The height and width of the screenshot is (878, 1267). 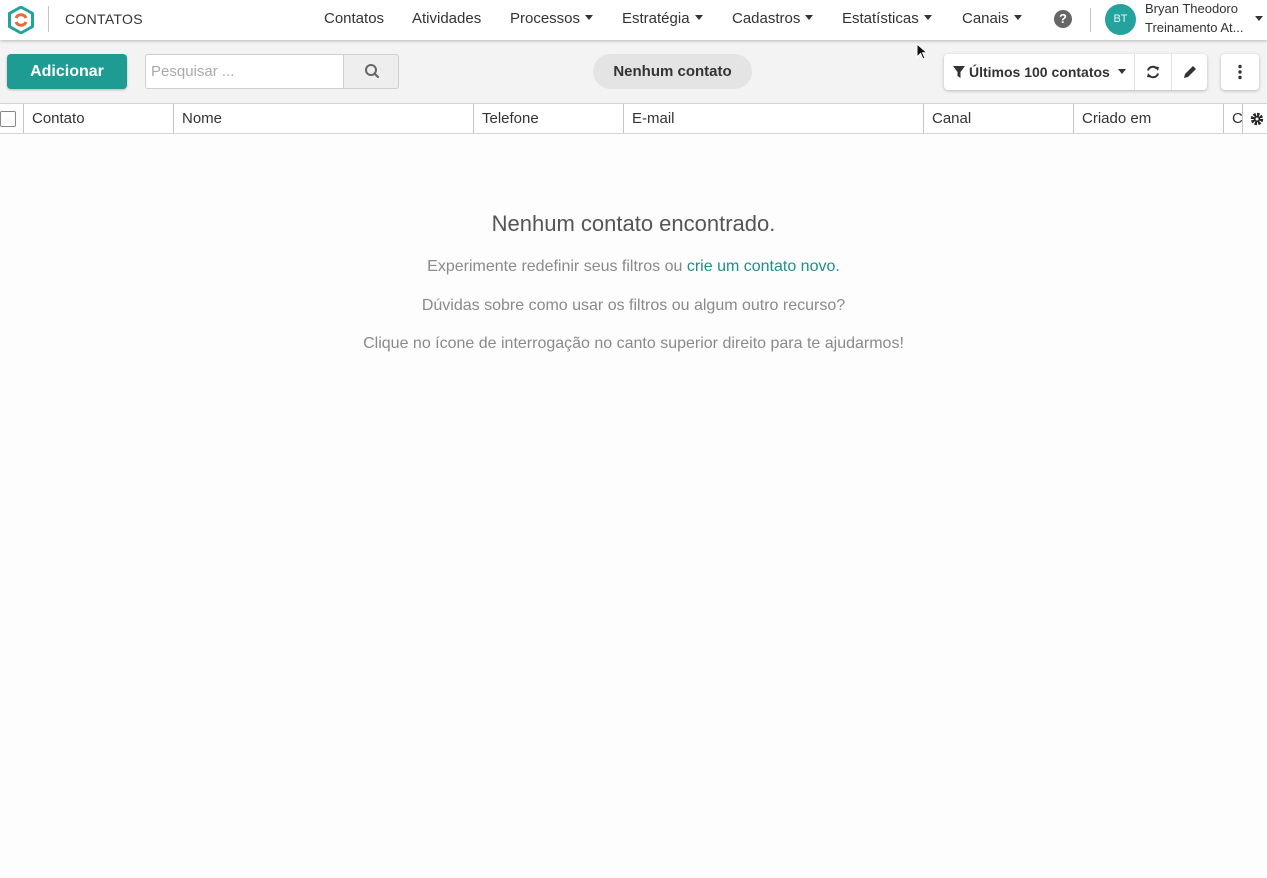 I want to click on edit-button, so click(x=1190, y=72).